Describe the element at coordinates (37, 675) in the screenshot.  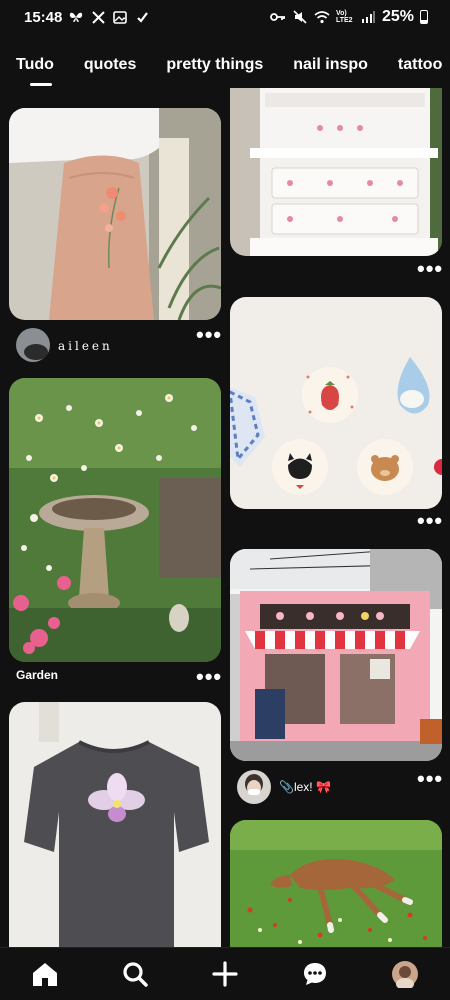
I see `pin-title-garden: Garden` at that location.